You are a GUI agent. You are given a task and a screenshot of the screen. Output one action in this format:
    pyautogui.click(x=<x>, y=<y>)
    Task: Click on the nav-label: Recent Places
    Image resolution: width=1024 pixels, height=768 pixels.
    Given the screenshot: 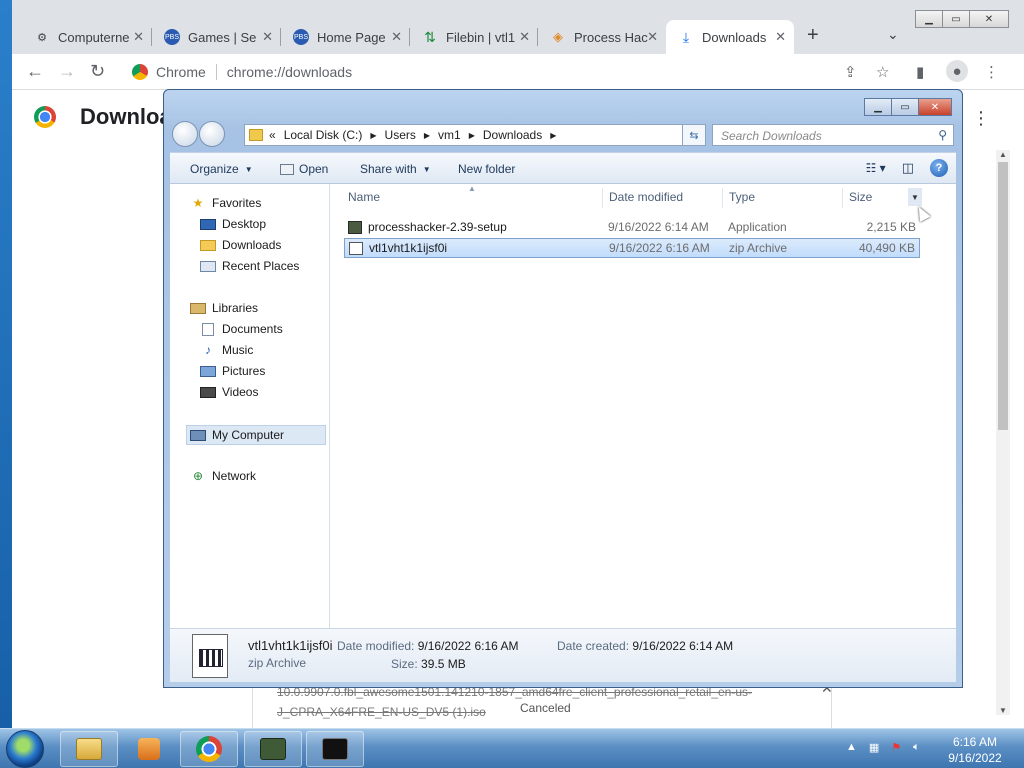 What is the action you would take?
    pyautogui.click(x=261, y=266)
    